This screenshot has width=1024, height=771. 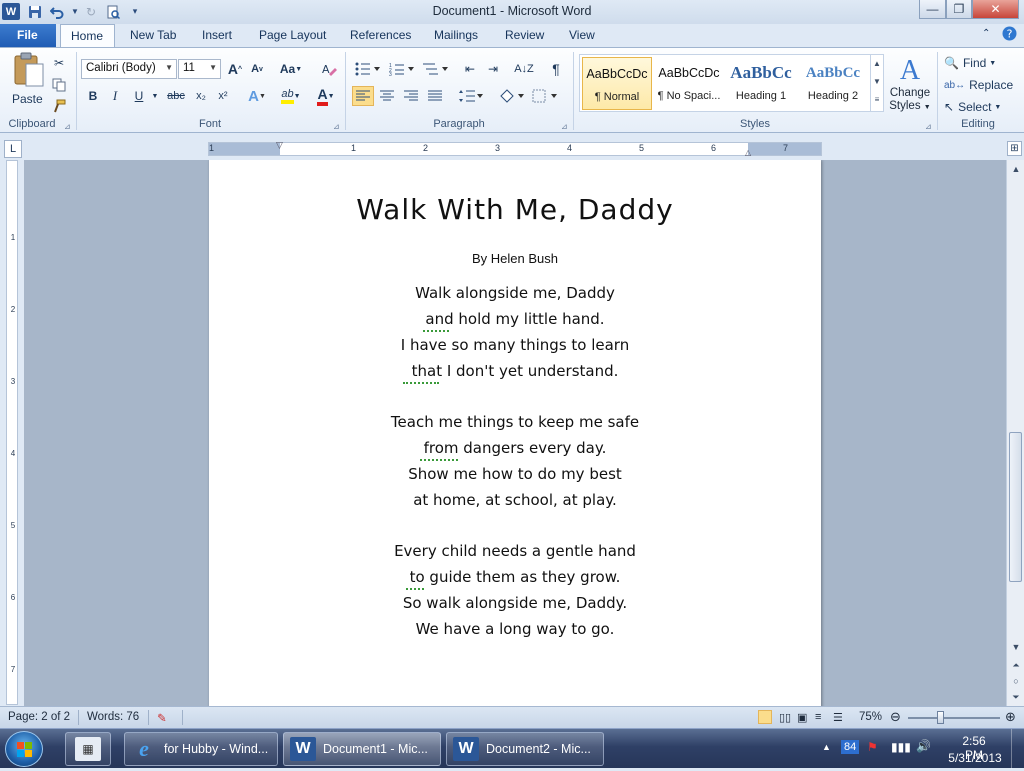 What do you see at coordinates (974, 63) in the screenshot?
I see `find-button: 🔍 Find ▼` at bounding box center [974, 63].